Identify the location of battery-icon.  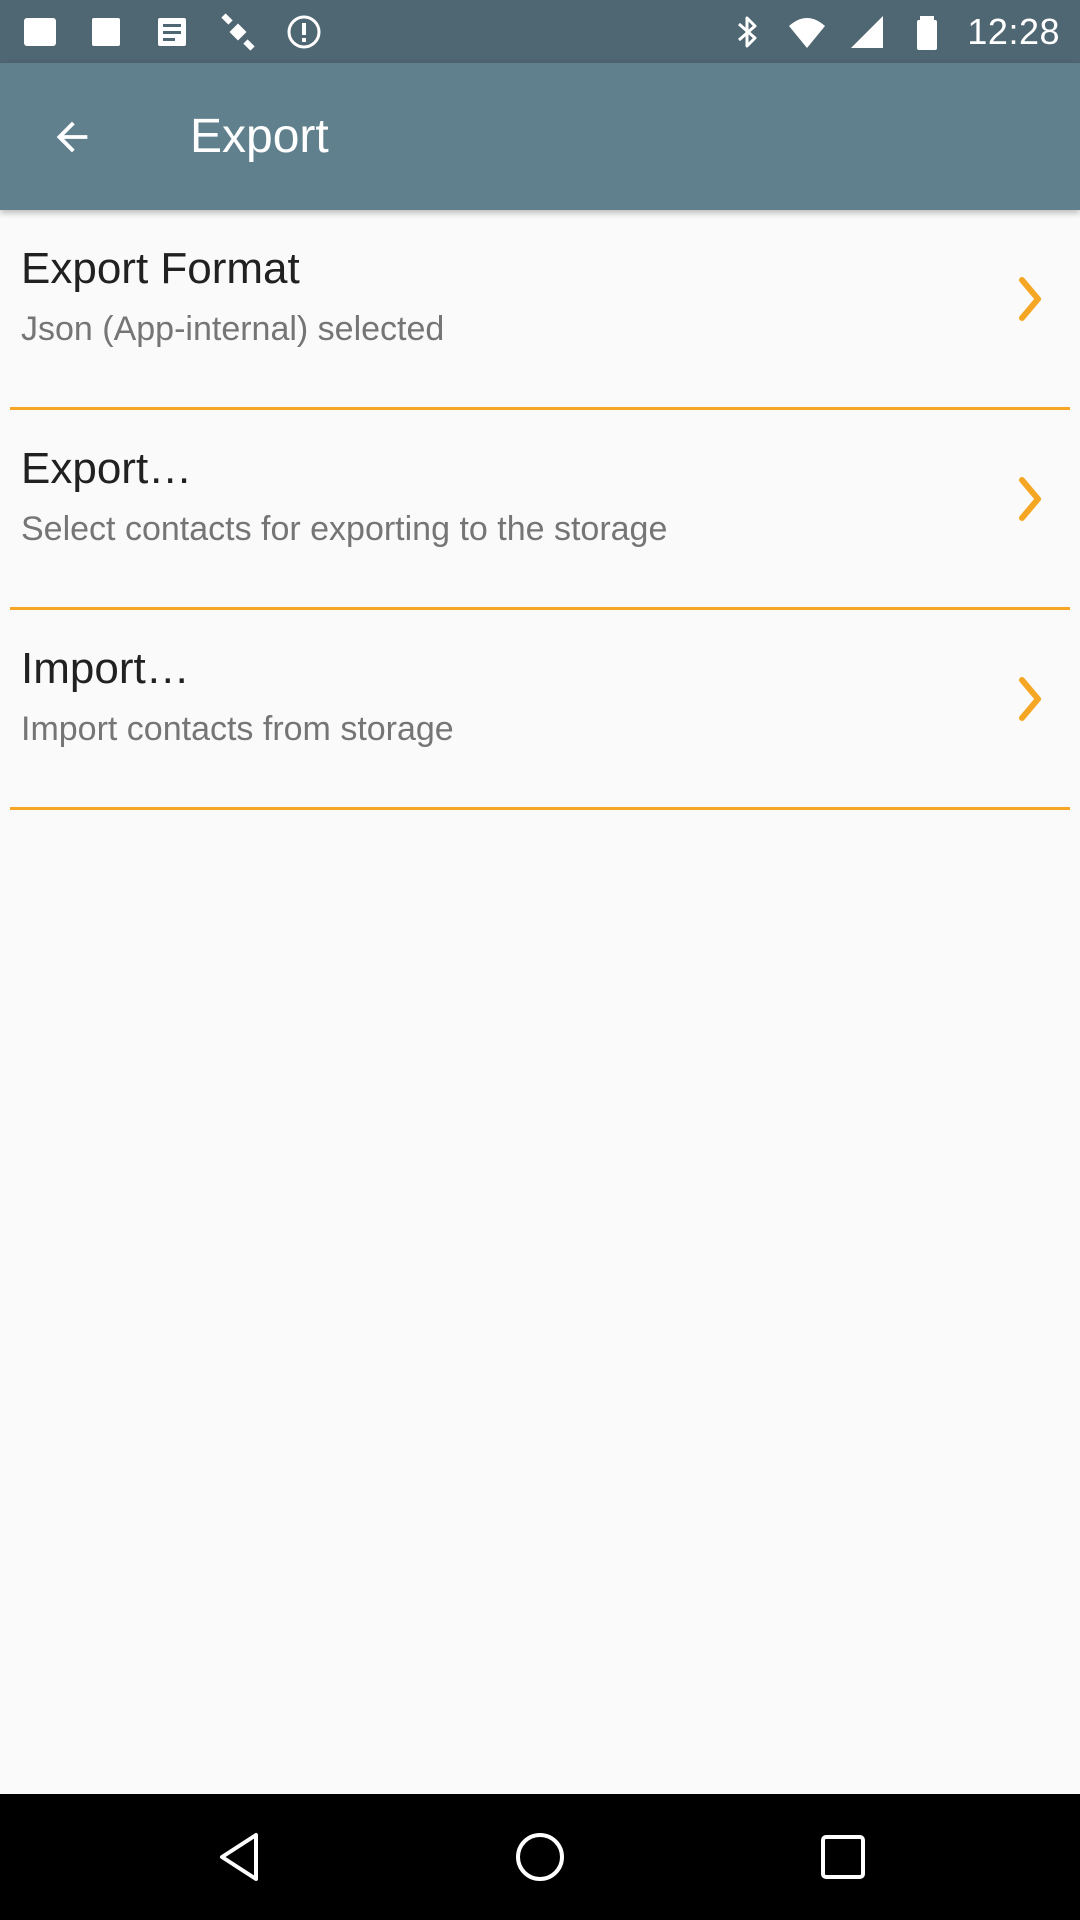
(927, 32).